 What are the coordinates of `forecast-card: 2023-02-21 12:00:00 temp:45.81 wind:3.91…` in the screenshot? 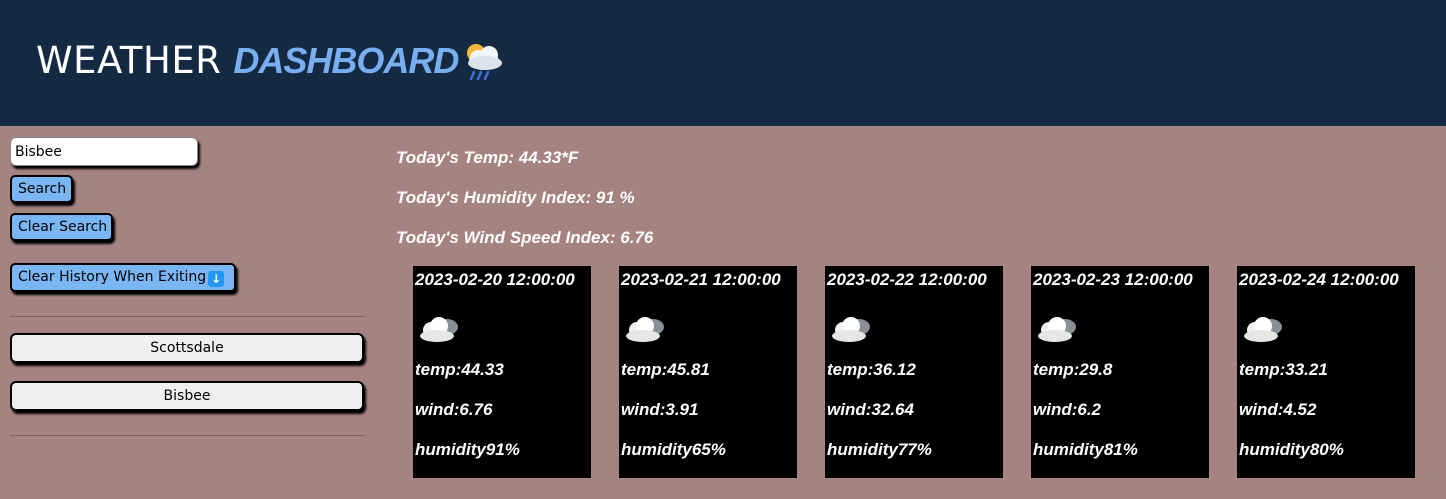 It's located at (708, 372).